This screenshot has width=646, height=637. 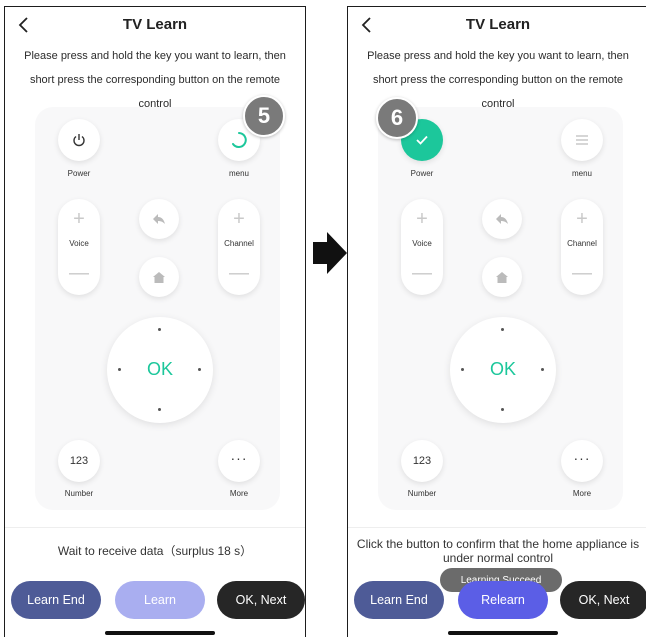 I want to click on status-text: Wait to receive data（surplus 18 s）, so click(x=155, y=551).